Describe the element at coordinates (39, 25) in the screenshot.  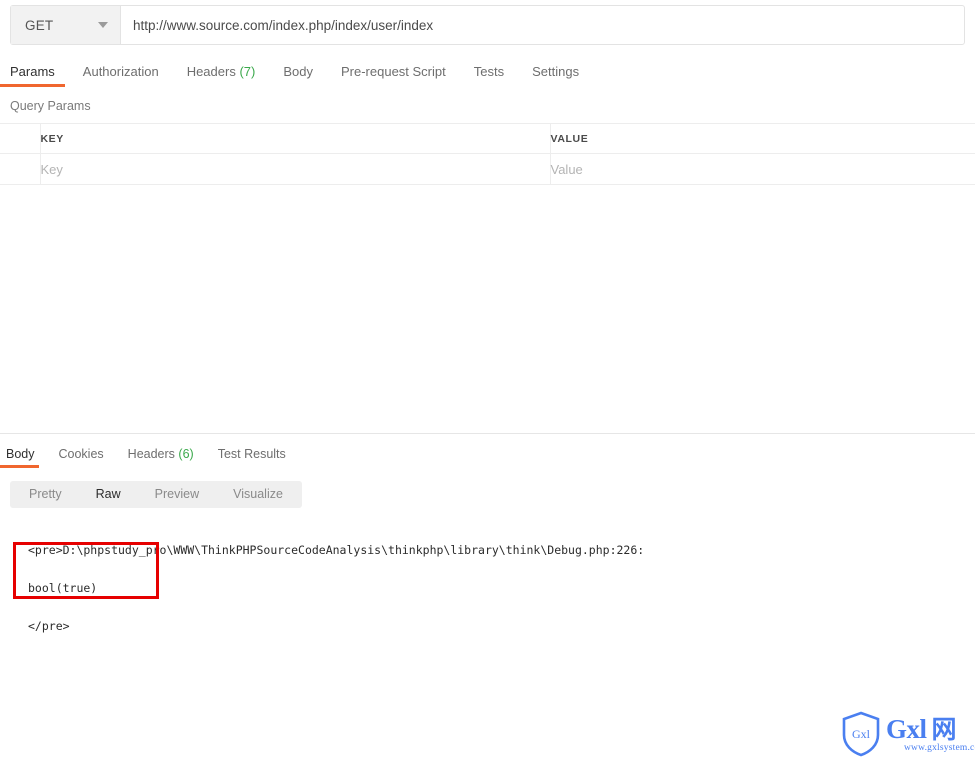
I see `http-method-label: GET` at that location.